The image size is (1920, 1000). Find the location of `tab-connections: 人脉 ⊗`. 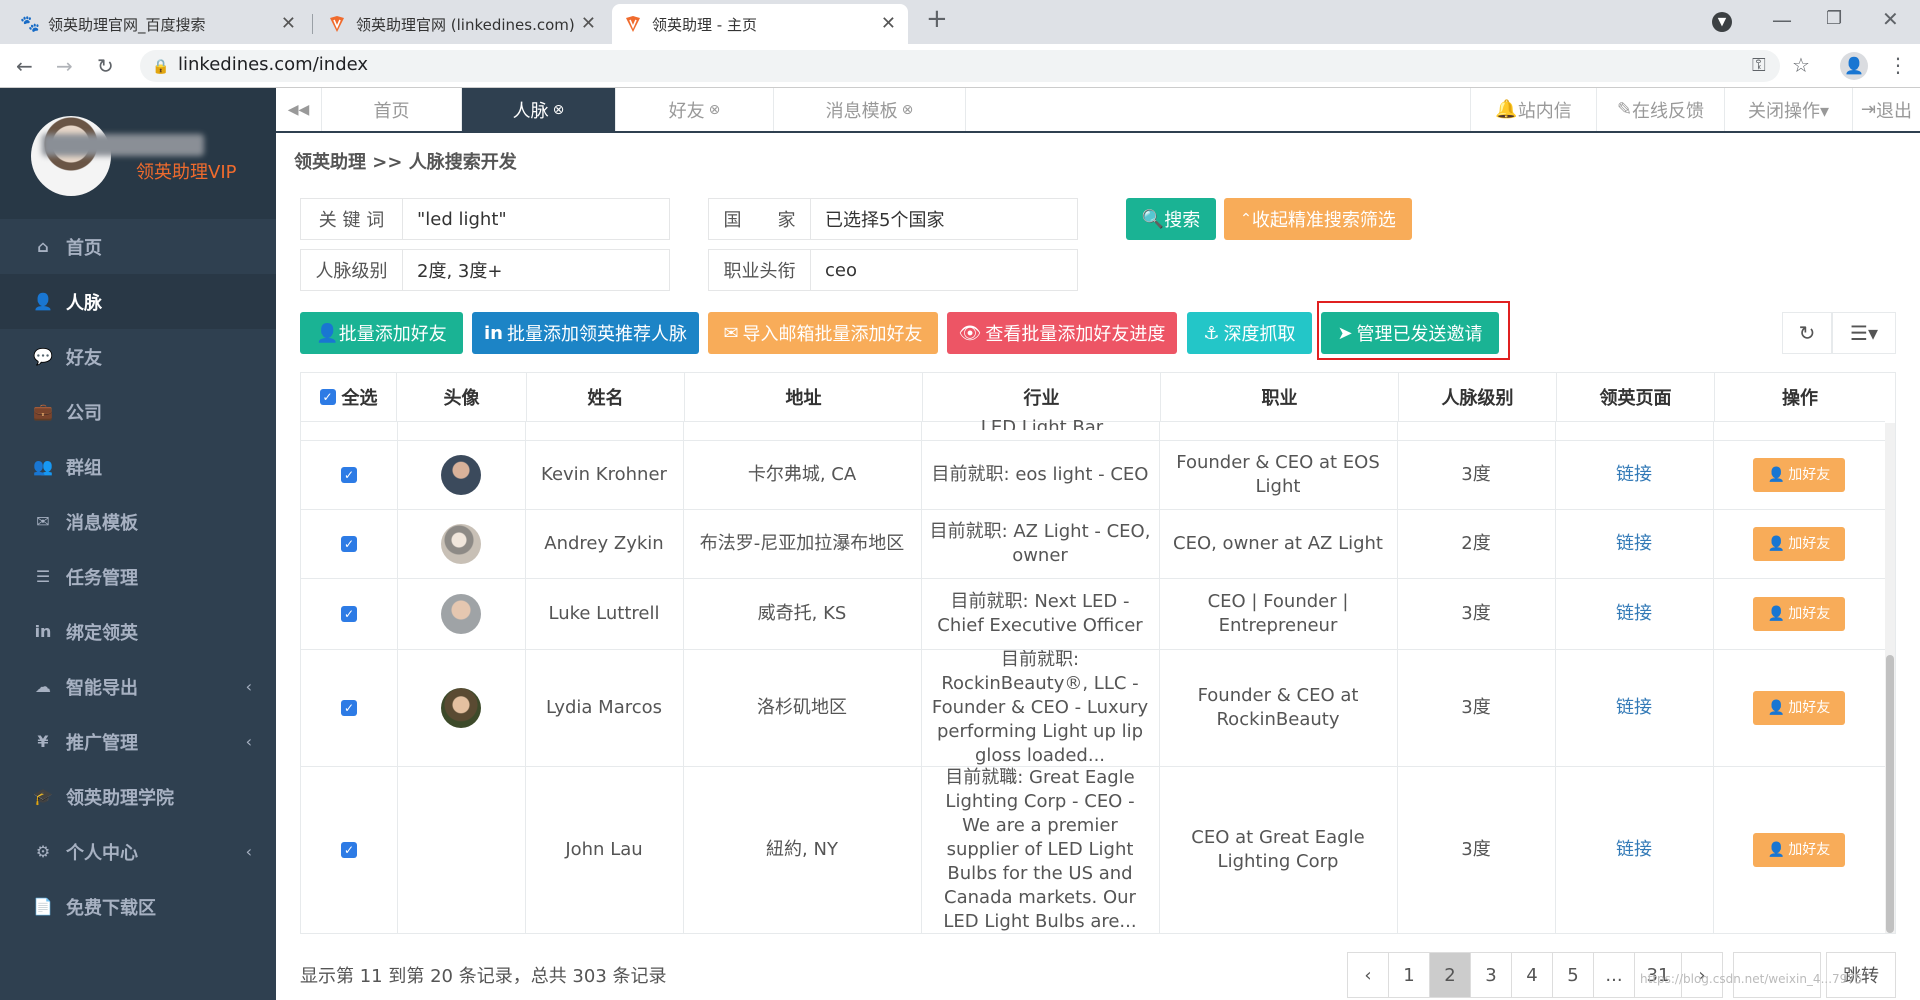

tab-connections: 人脉 ⊗ is located at coordinates (539, 109).